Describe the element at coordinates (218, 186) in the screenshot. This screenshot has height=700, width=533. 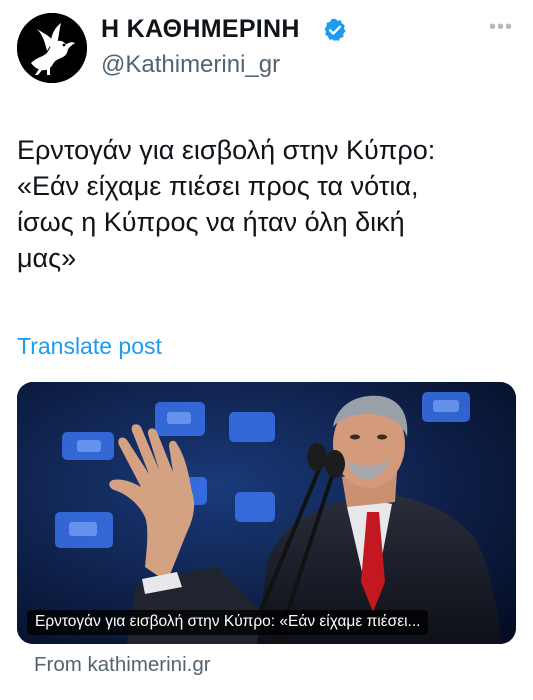
I see `tweet-text-line: «Εάν είχαμε πιέσει προς τα νότια,` at that location.